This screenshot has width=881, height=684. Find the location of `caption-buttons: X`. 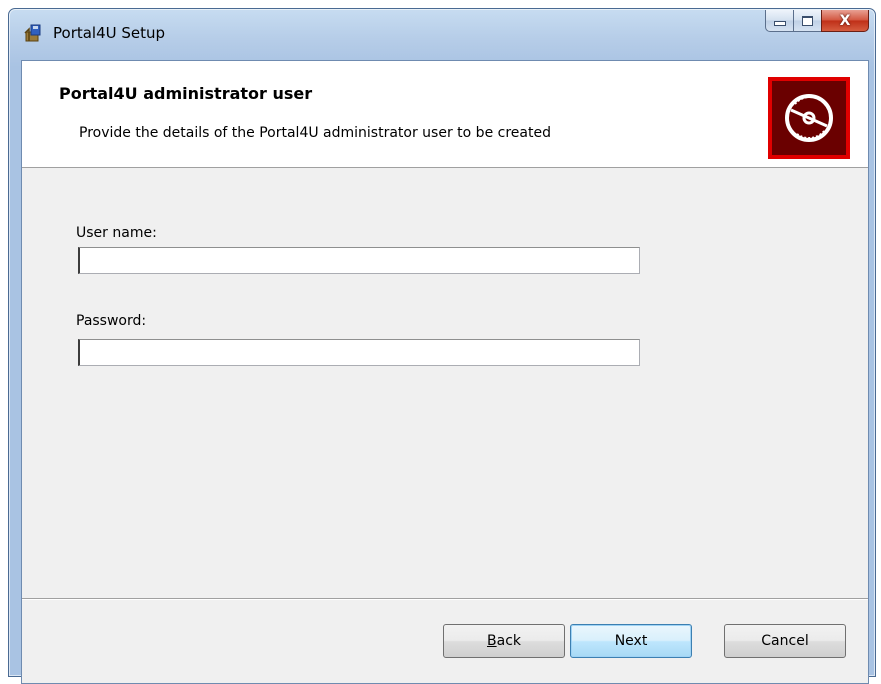

caption-buttons: X is located at coordinates (817, 22).